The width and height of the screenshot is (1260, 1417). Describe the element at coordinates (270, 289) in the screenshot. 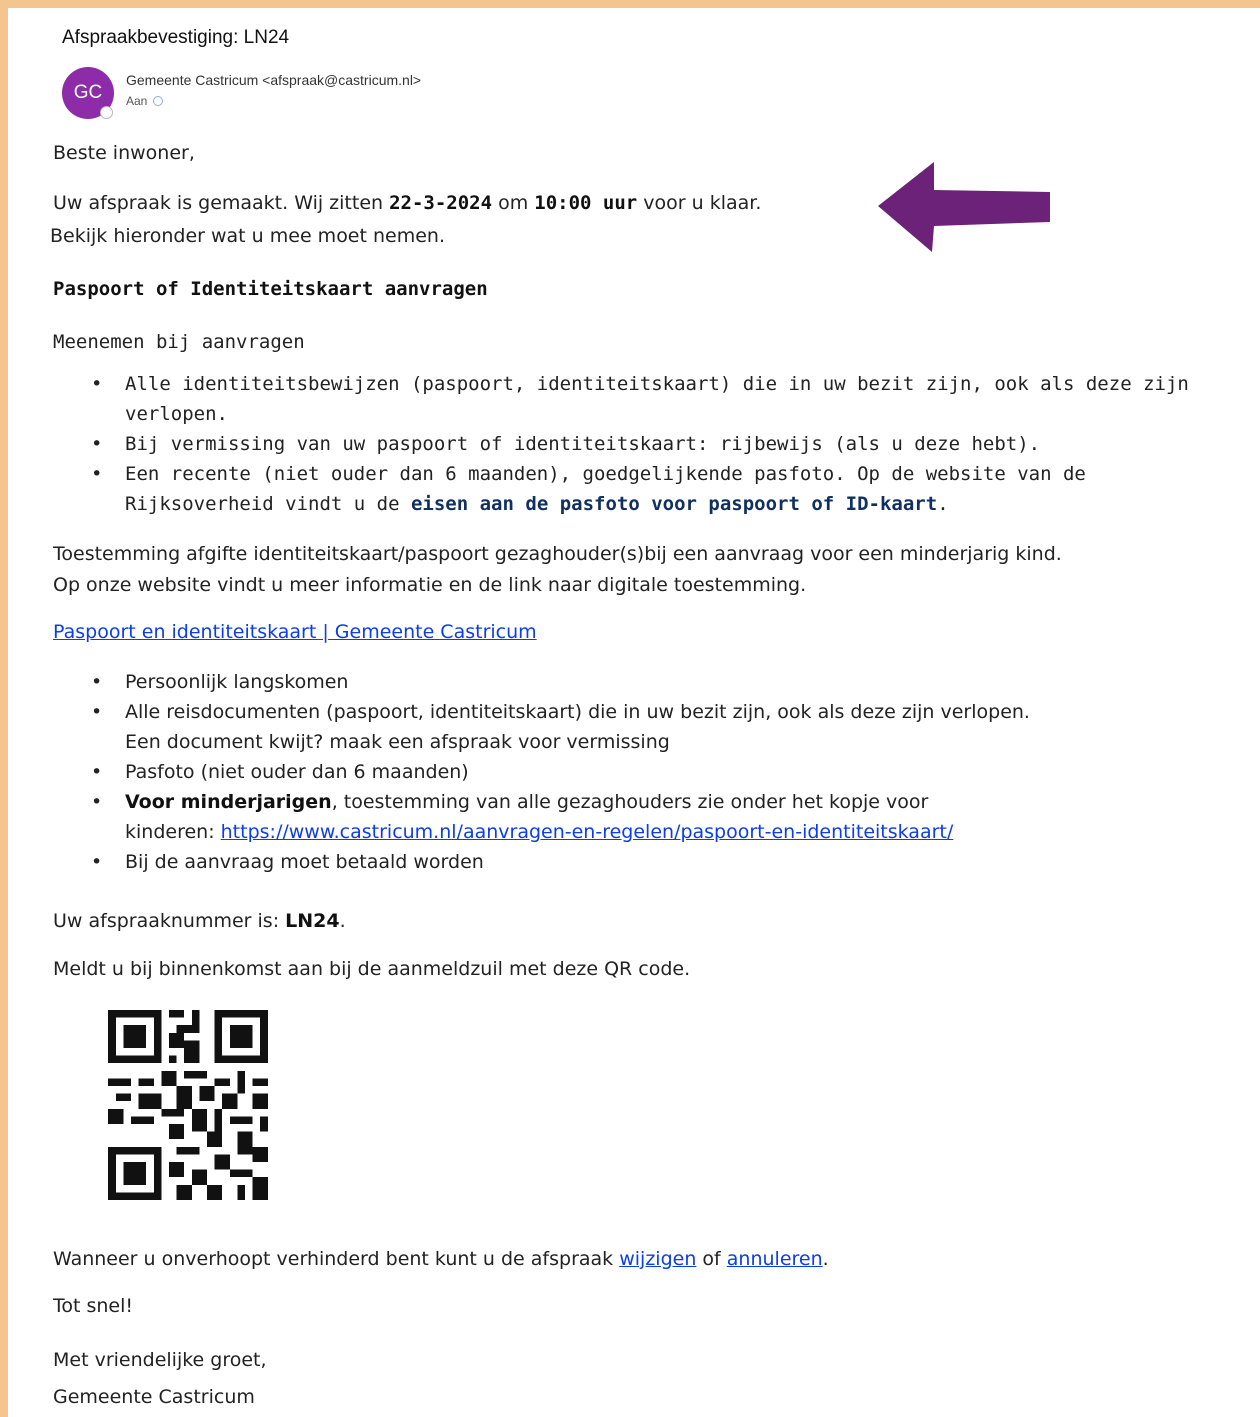

I see `section-title: Paspoort of Identiteitskaart aanvragen` at that location.